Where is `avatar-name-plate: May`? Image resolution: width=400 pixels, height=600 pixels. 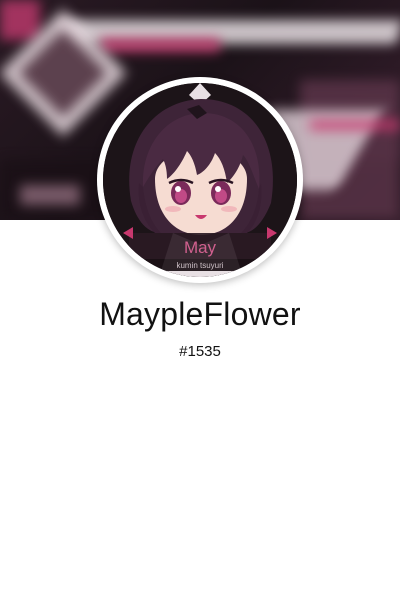 avatar-name-plate: May is located at coordinates (200, 247).